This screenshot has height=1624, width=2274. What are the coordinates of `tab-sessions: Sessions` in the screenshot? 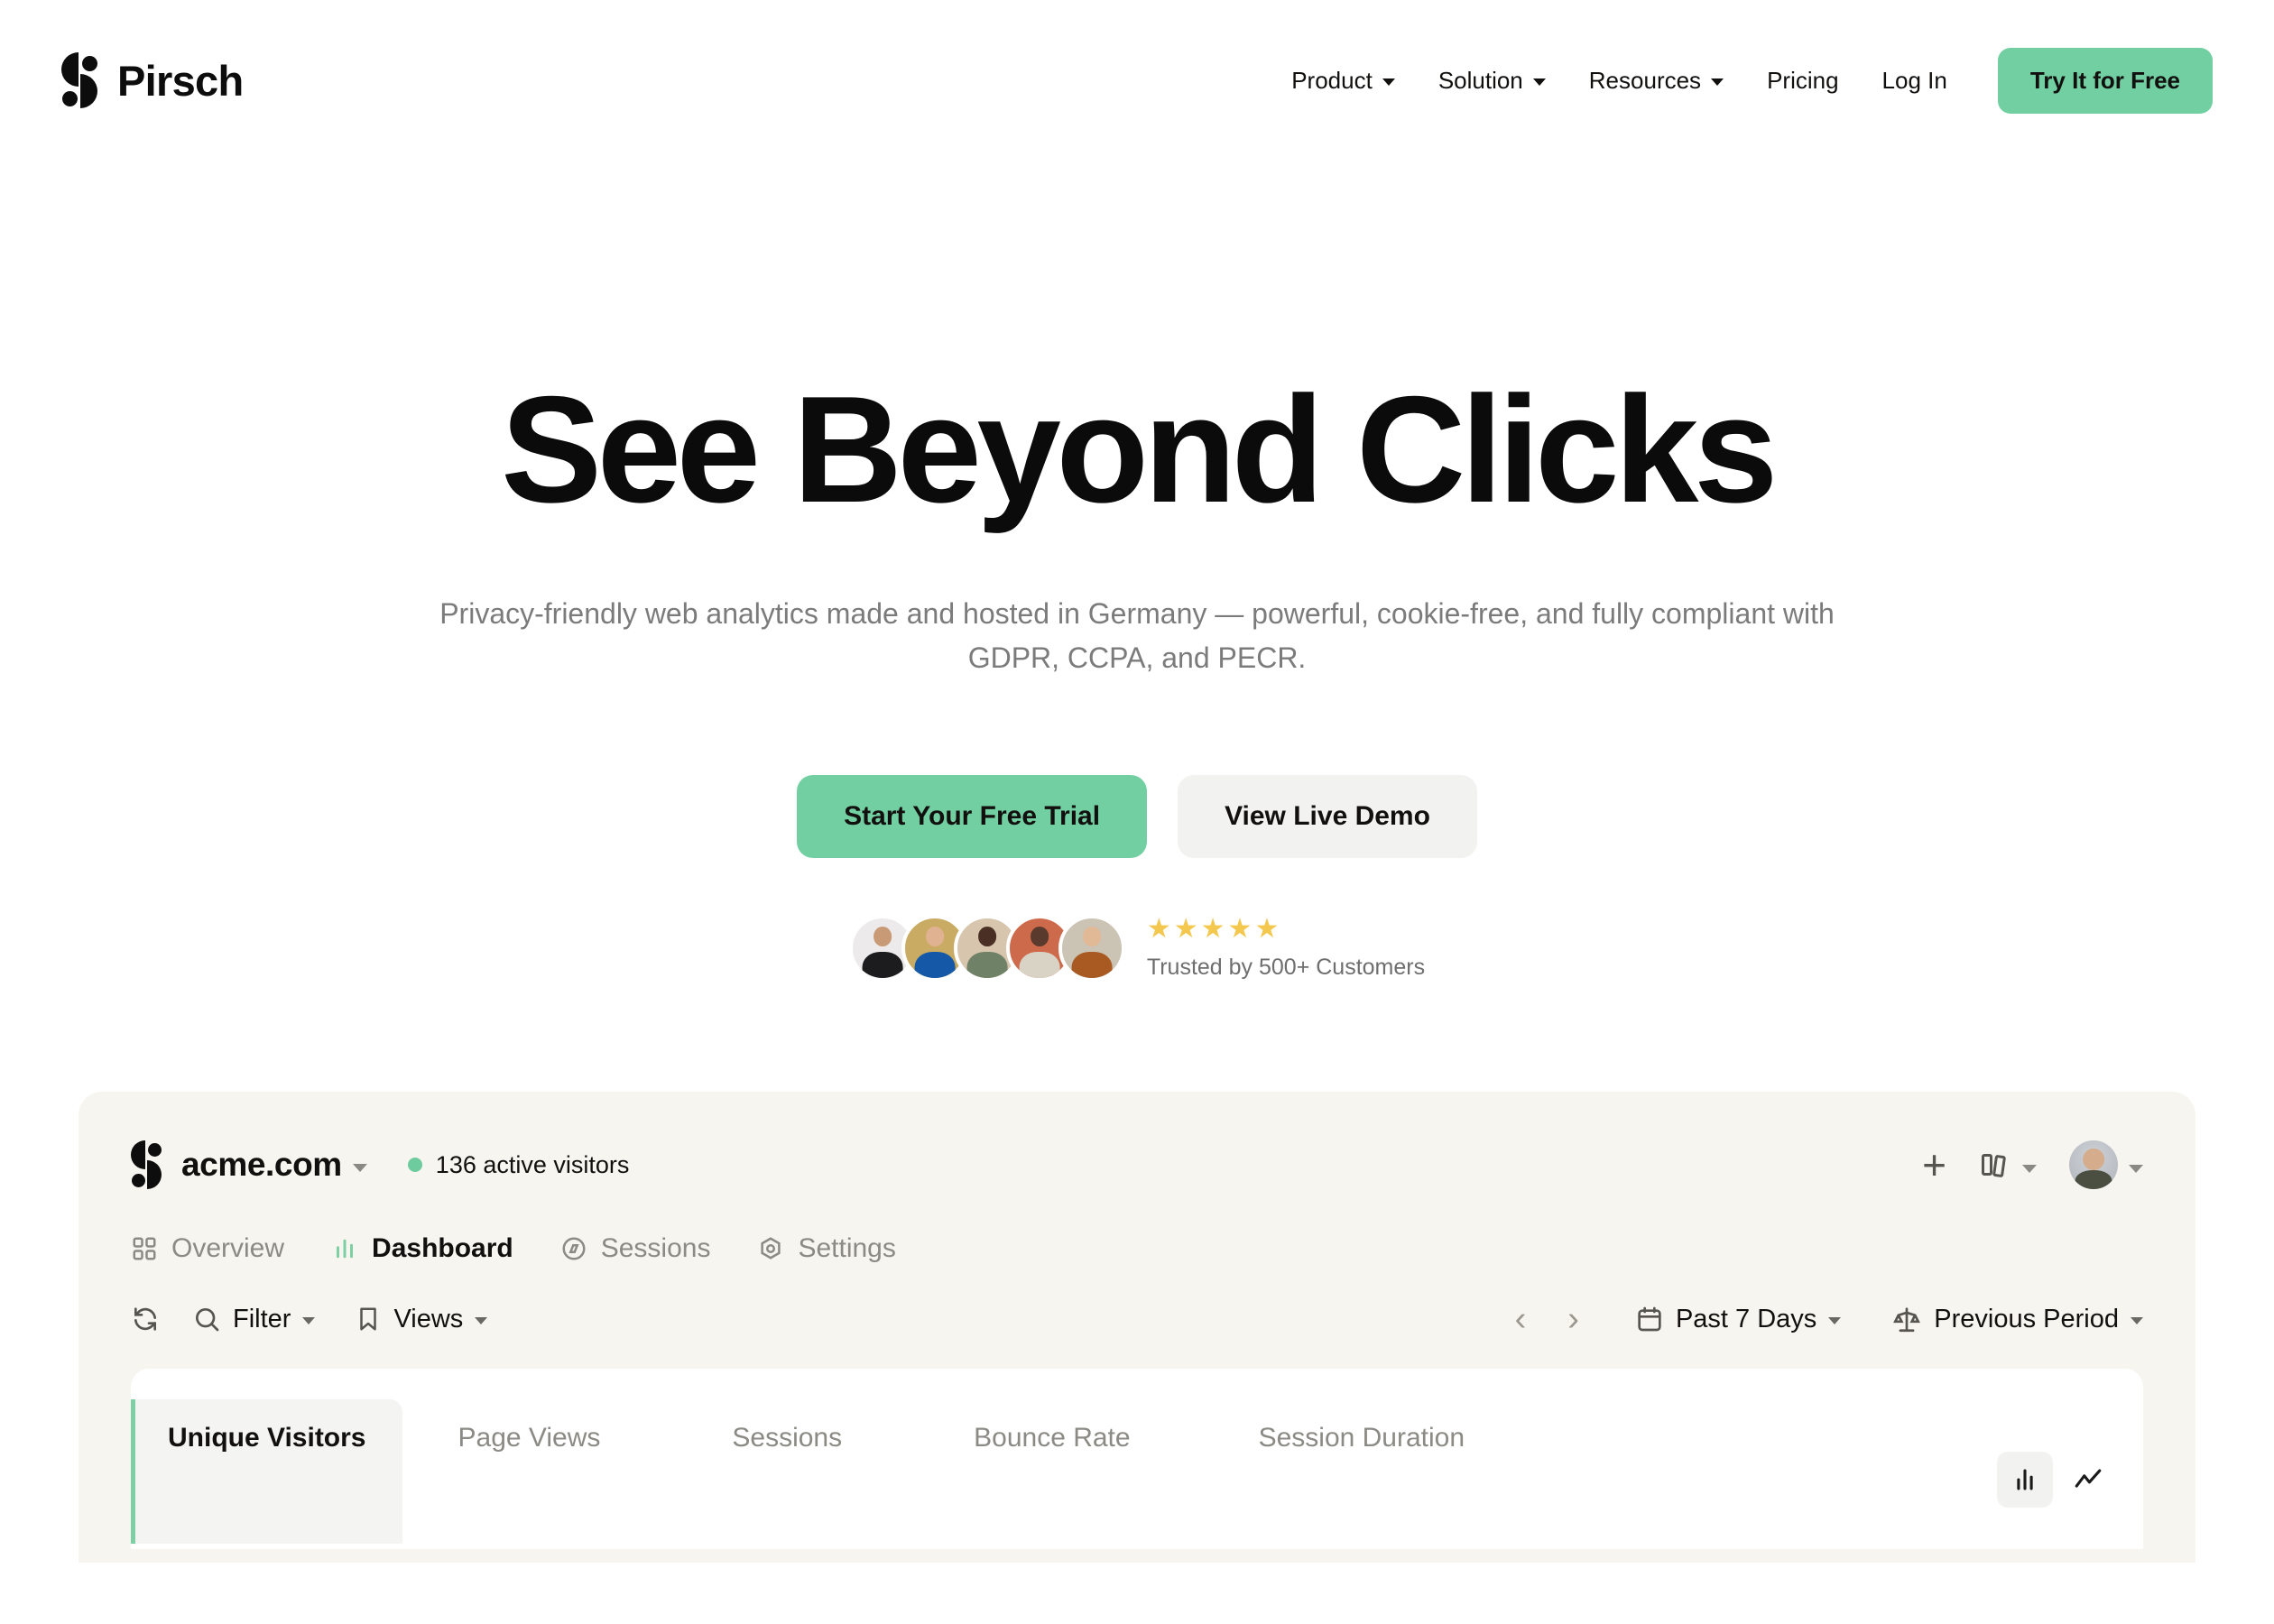 It's located at (636, 1249).